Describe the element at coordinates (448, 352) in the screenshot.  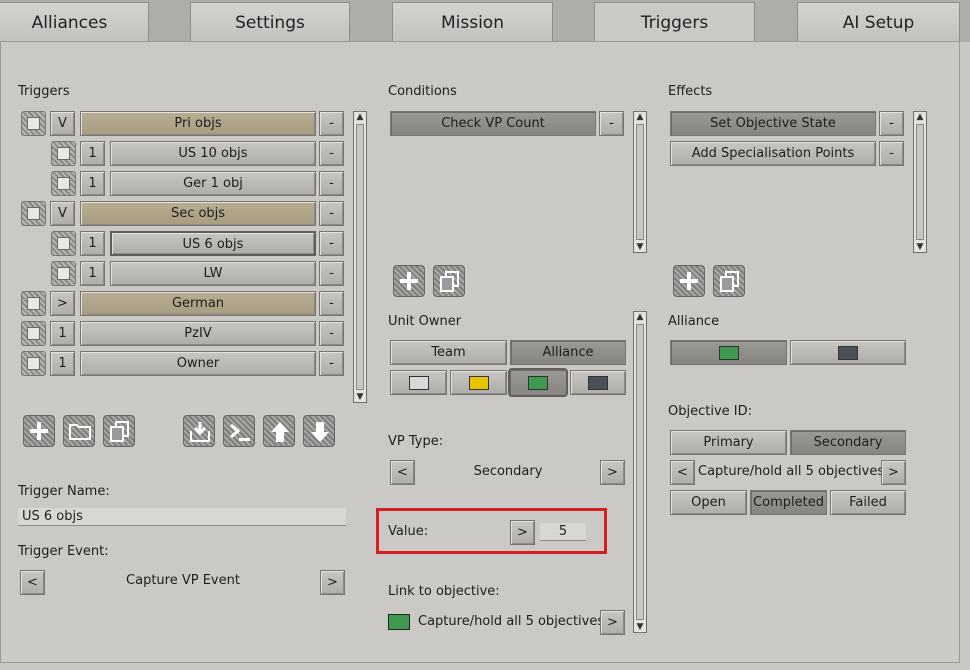
I see `team-button: Team` at that location.